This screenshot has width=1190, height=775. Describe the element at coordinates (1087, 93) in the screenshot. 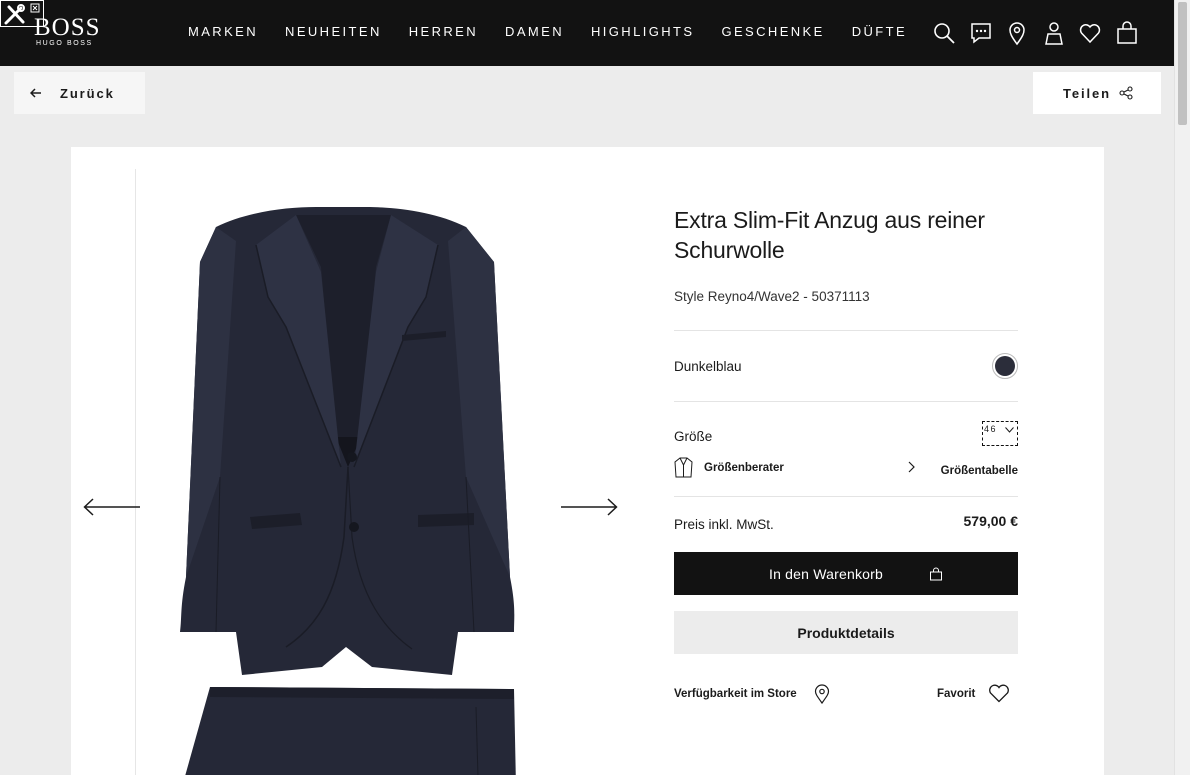

I see `share-button-label: Teilen` at that location.